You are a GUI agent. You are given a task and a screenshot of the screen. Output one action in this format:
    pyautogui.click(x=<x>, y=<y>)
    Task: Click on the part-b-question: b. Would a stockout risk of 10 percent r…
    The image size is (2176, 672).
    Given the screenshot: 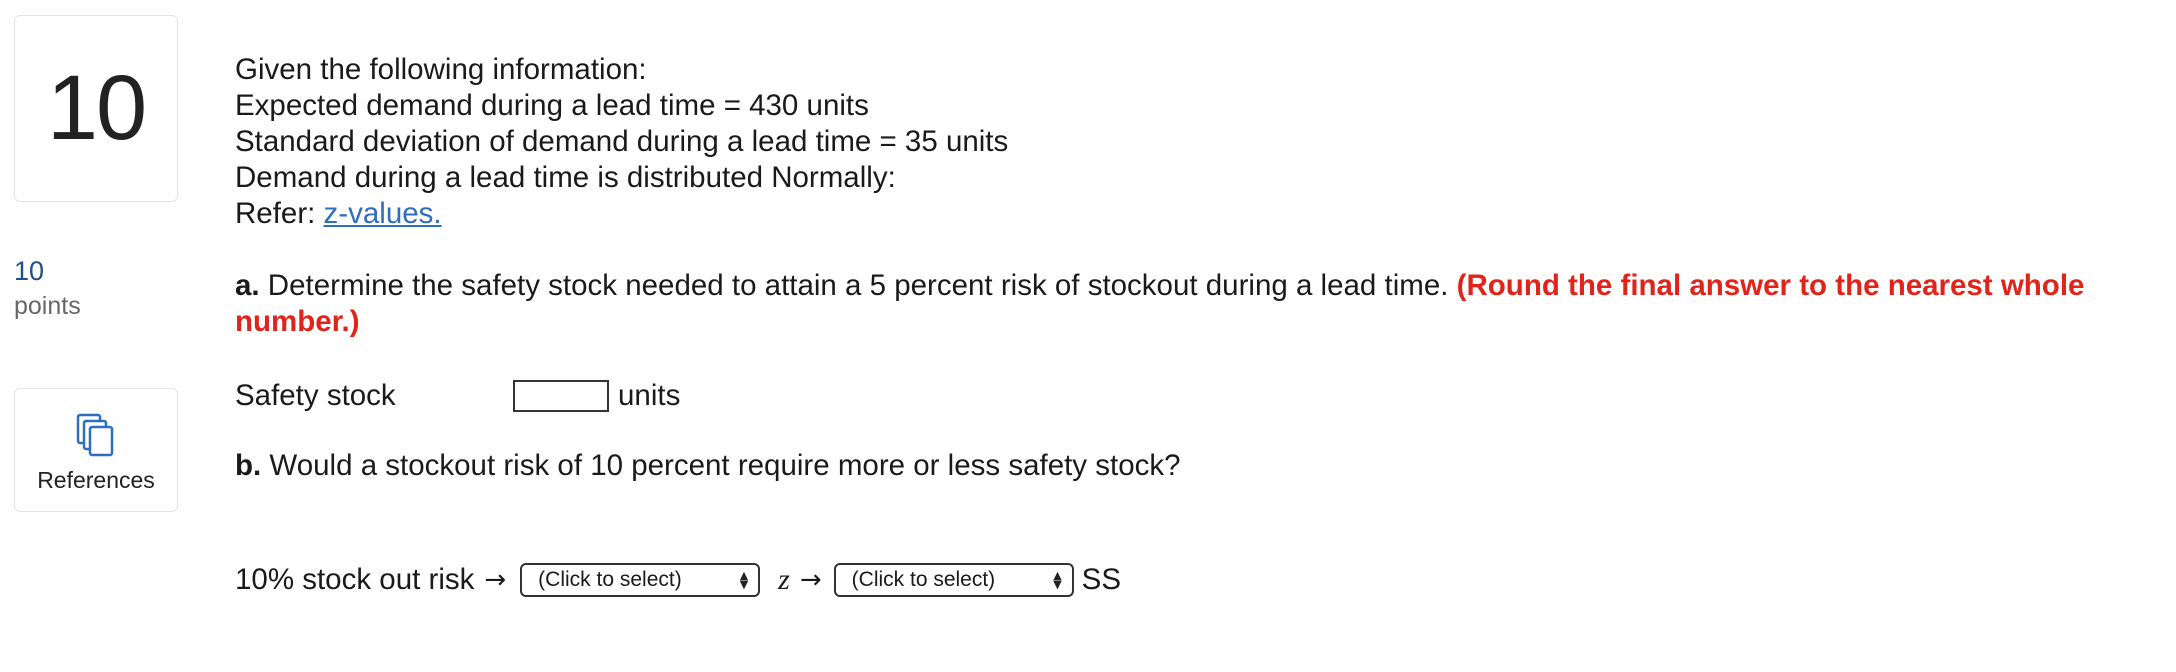 What is the action you would take?
    pyautogui.click(x=708, y=466)
    